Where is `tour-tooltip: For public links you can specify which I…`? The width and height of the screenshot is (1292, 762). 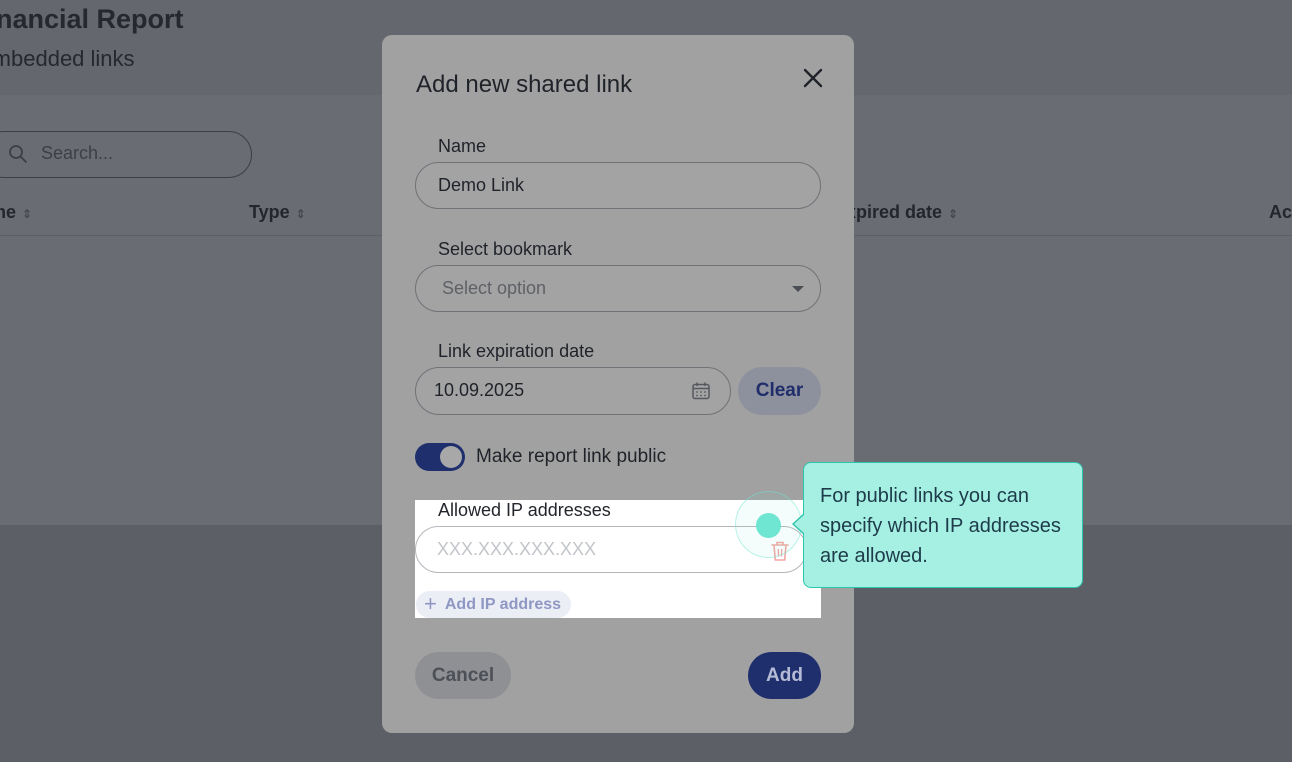
tour-tooltip: For public links you can specify which I… is located at coordinates (937, 525).